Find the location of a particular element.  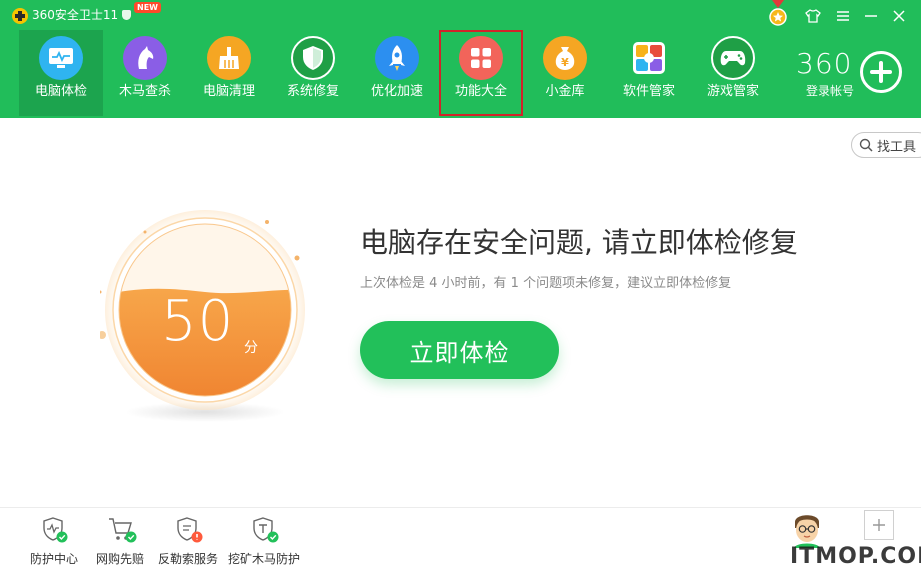

coin-bag-icon: ¥ is located at coordinates (565, 58).